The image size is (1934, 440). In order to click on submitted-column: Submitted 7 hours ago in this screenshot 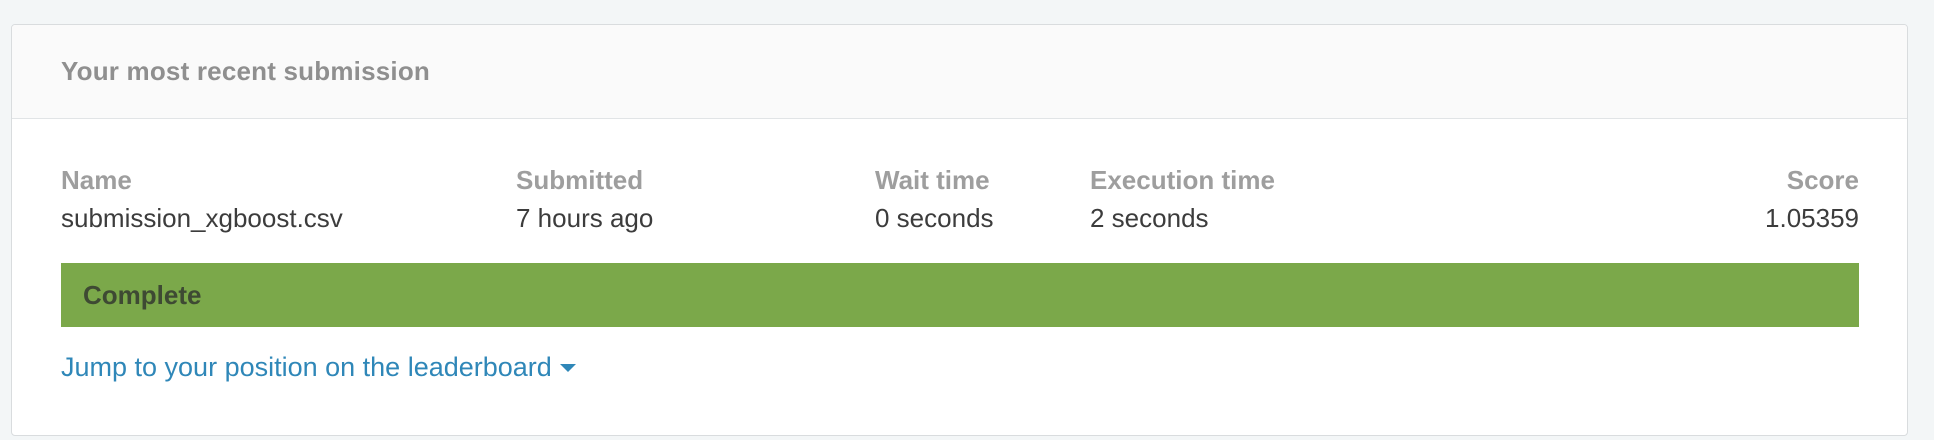, I will do `click(584, 199)`.